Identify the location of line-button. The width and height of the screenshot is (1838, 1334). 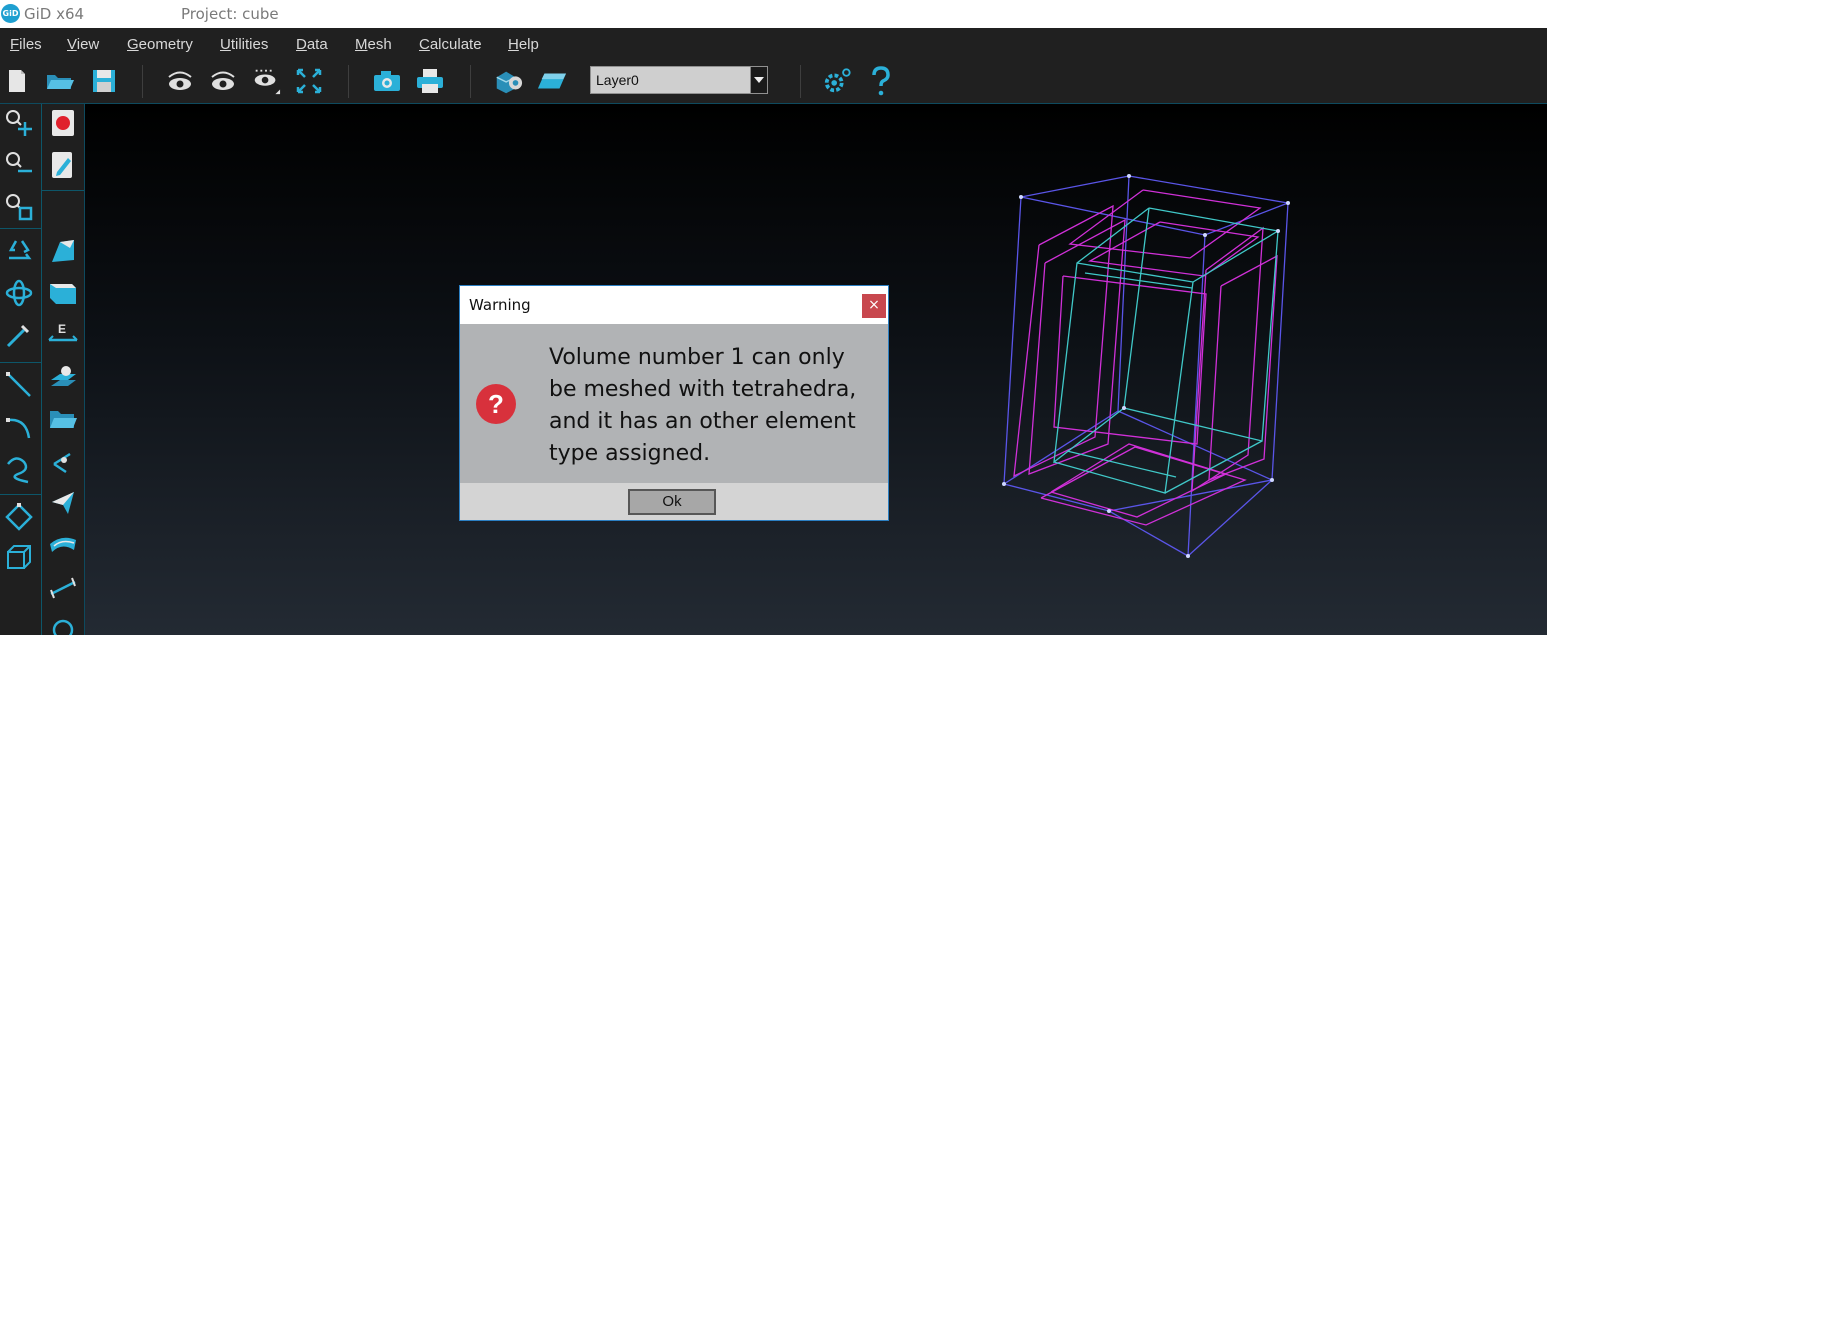
(19, 385).